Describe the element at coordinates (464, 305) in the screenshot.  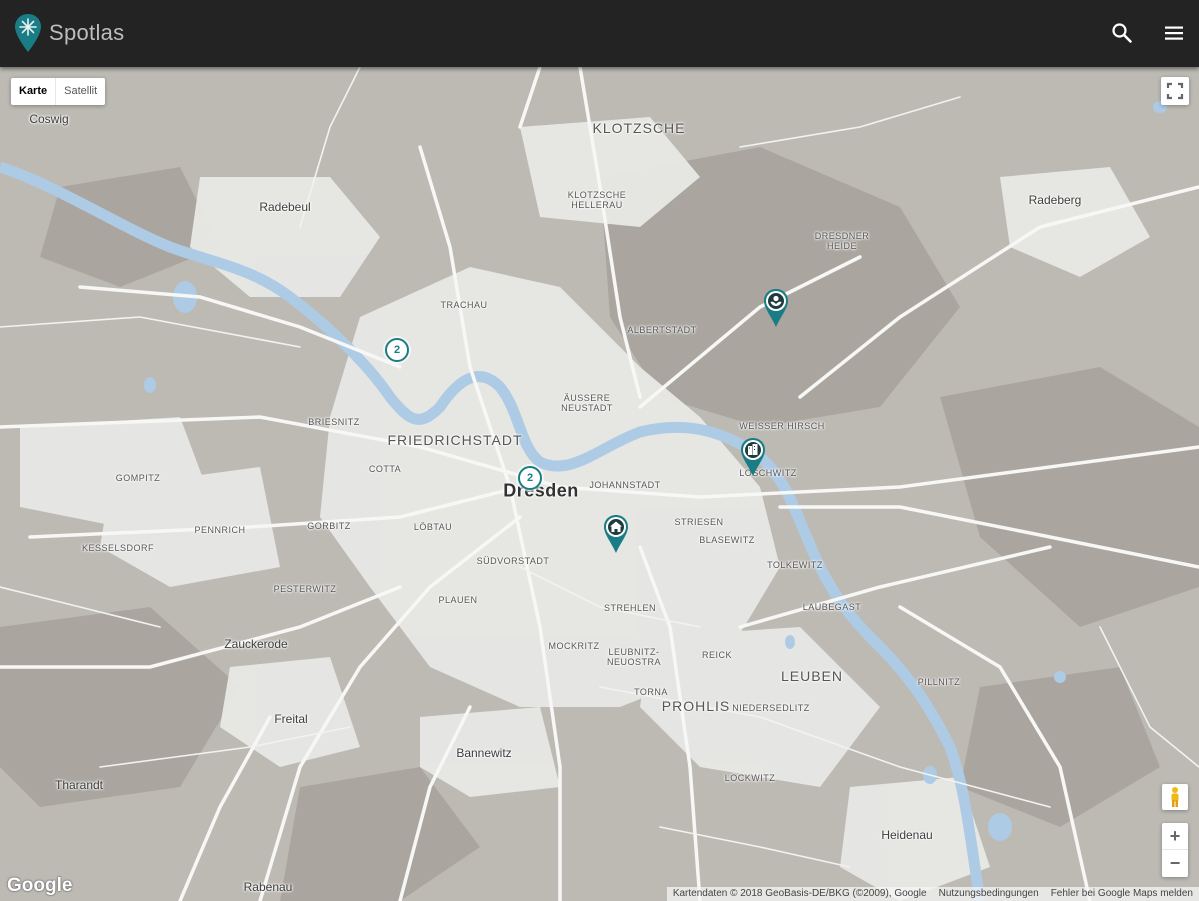
I see `map-label: TRACHAU` at that location.